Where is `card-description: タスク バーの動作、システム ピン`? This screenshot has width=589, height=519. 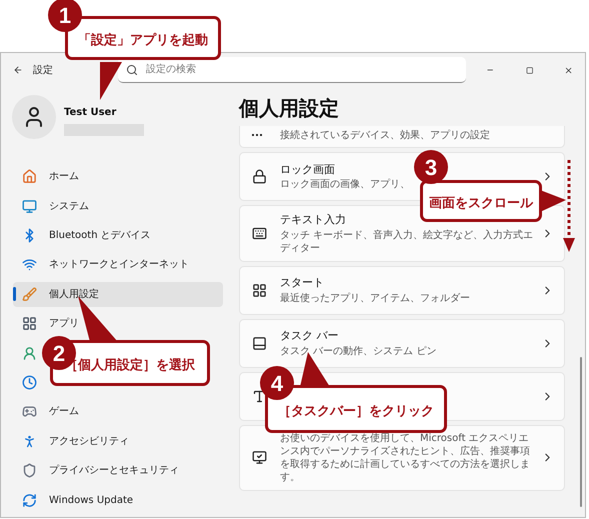
card-description: タスク バーの動作、システム ピン is located at coordinates (359, 351).